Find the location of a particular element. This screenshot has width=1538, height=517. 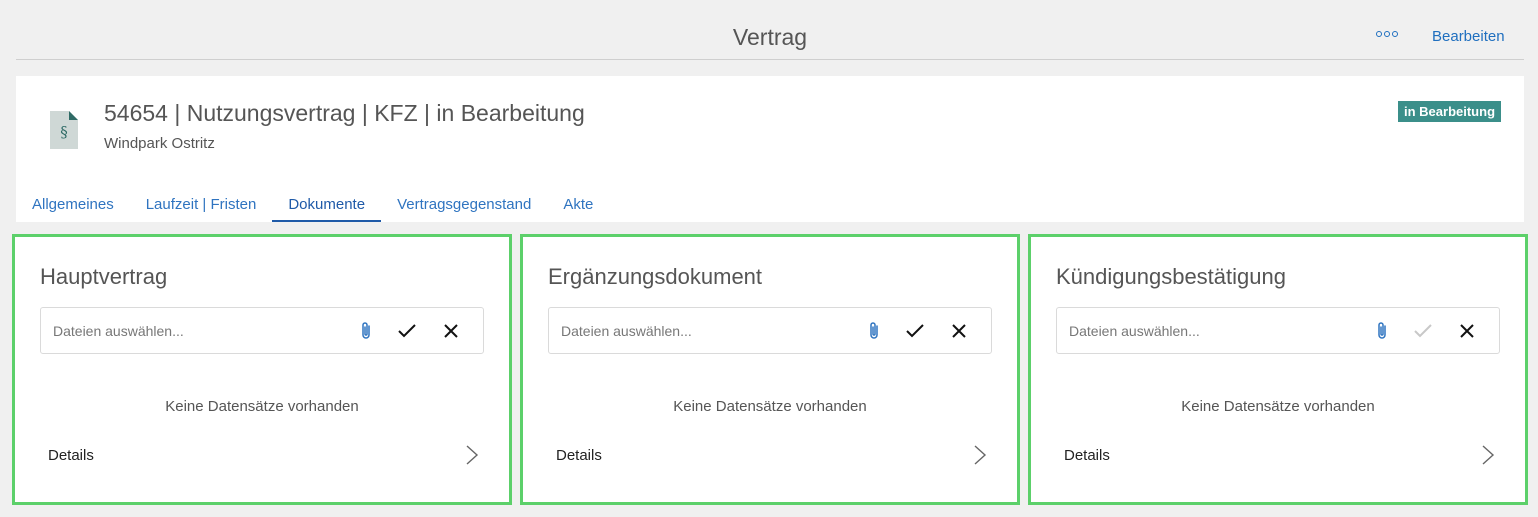

contract-document-icon: § is located at coordinates (64, 130).